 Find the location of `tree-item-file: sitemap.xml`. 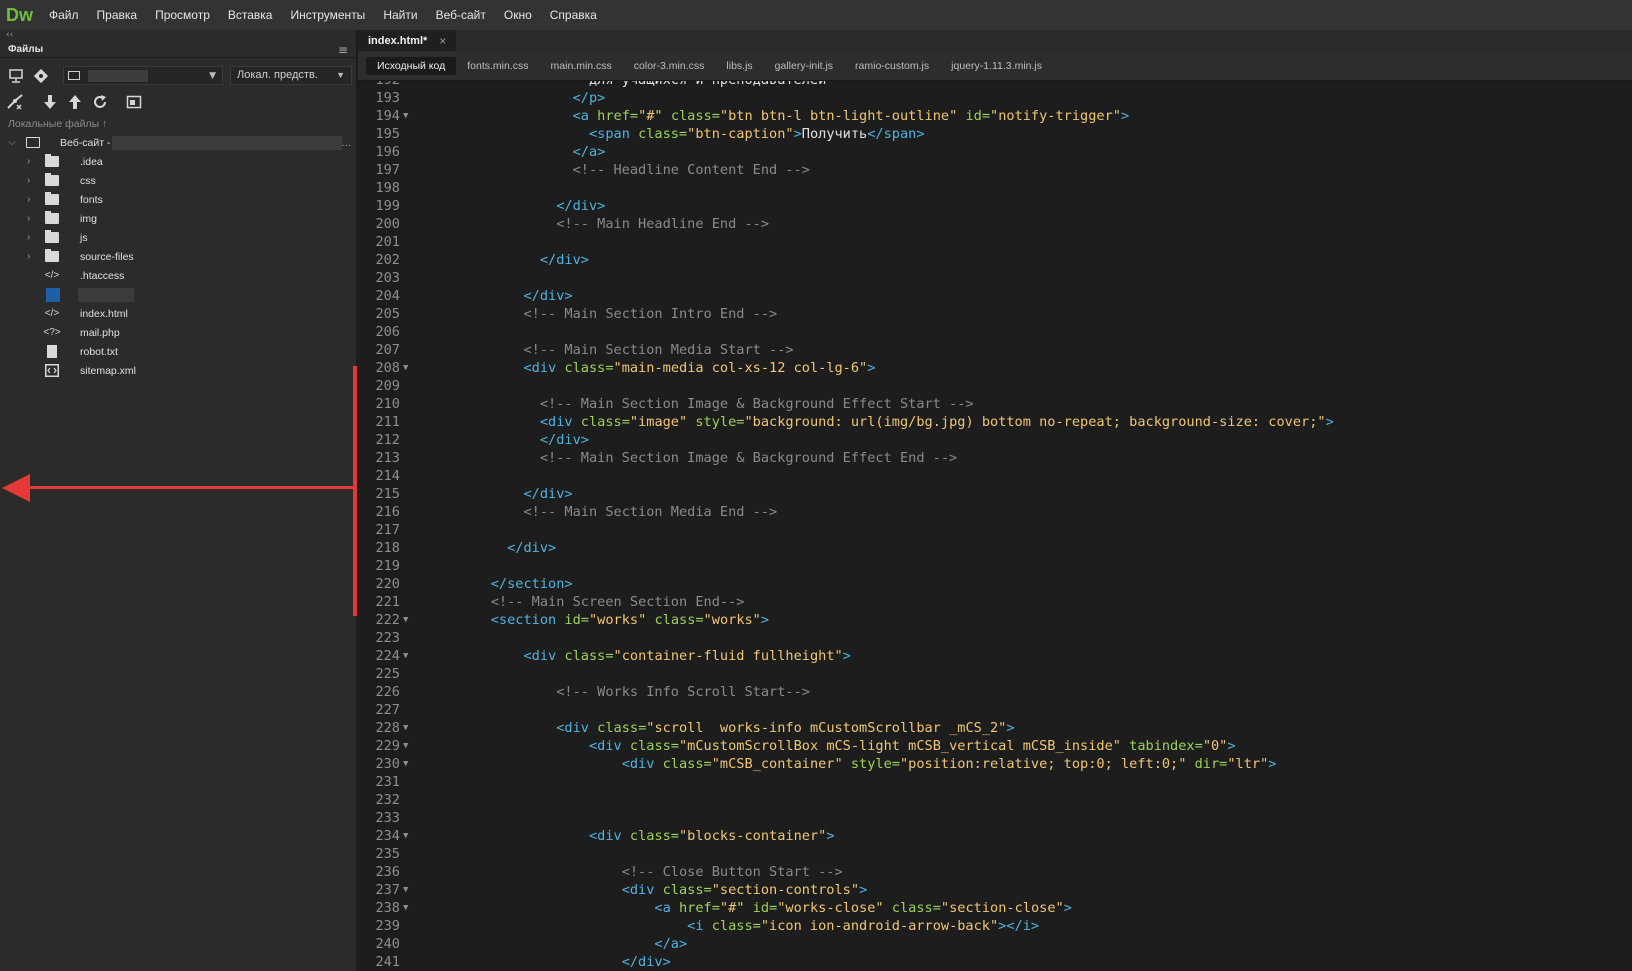

tree-item-file: sitemap.xml is located at coordinates (178, 370).